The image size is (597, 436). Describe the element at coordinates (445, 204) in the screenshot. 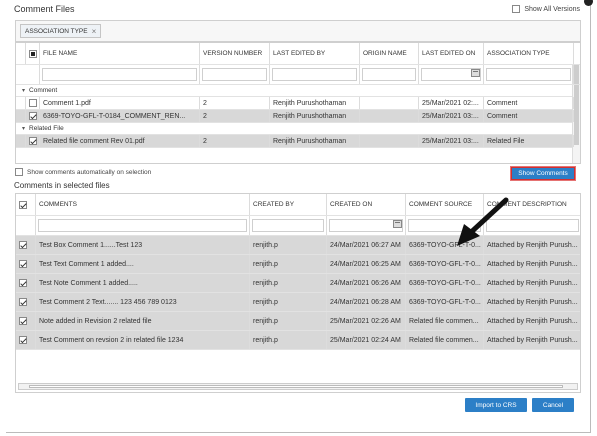

I see `column-header: COMMENT SOURCE` at that location.